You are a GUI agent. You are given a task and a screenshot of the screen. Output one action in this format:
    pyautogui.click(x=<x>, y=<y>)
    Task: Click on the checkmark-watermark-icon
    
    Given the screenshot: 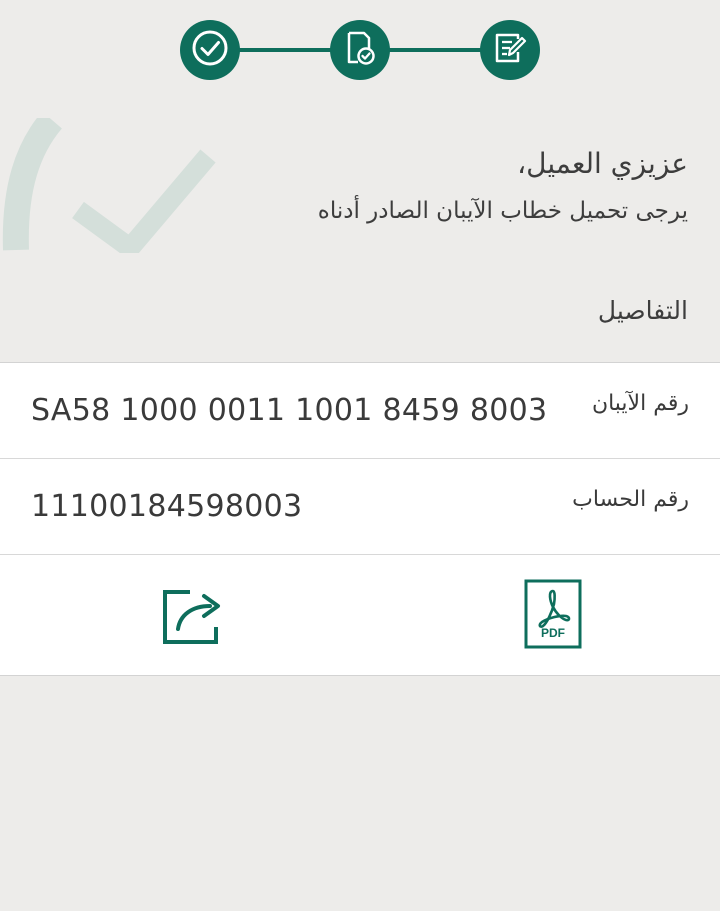 What is the action you would take?
    pyautogui.click(x=110, y=186)
    